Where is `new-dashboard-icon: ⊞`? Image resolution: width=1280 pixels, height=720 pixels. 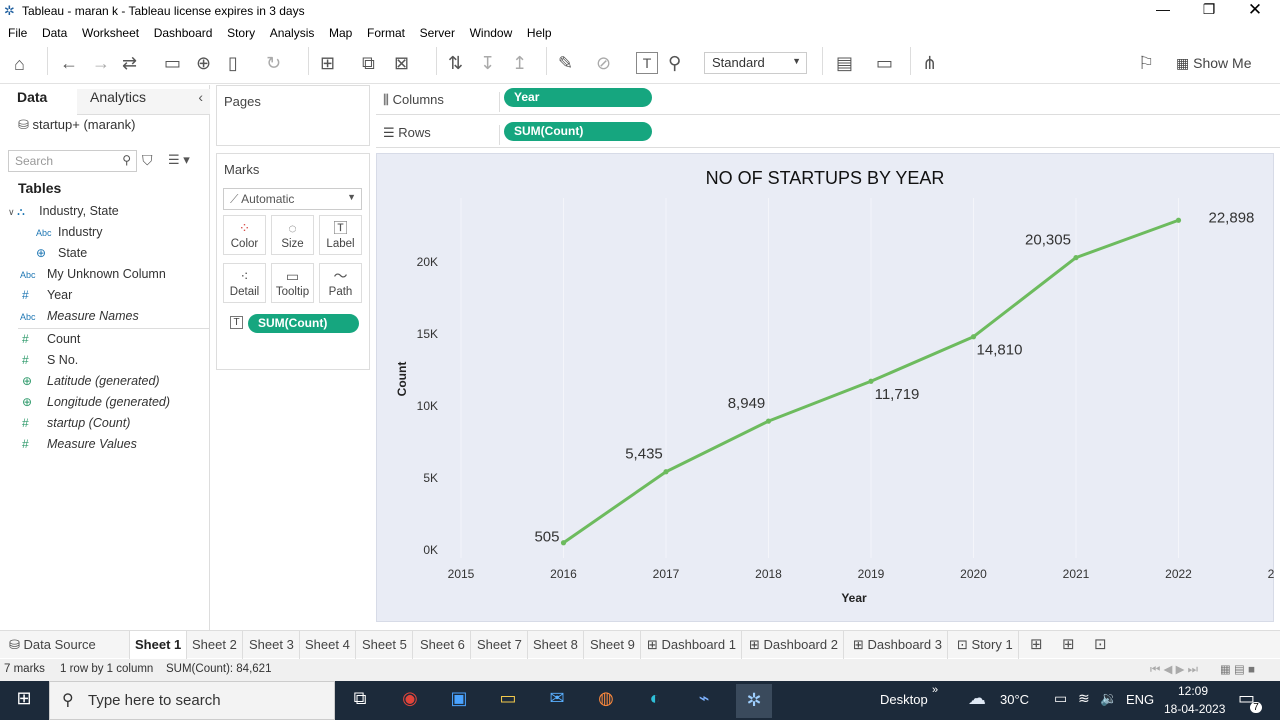 new-dashboard-icon: ⊞ is located at coordinates (1068, 644).